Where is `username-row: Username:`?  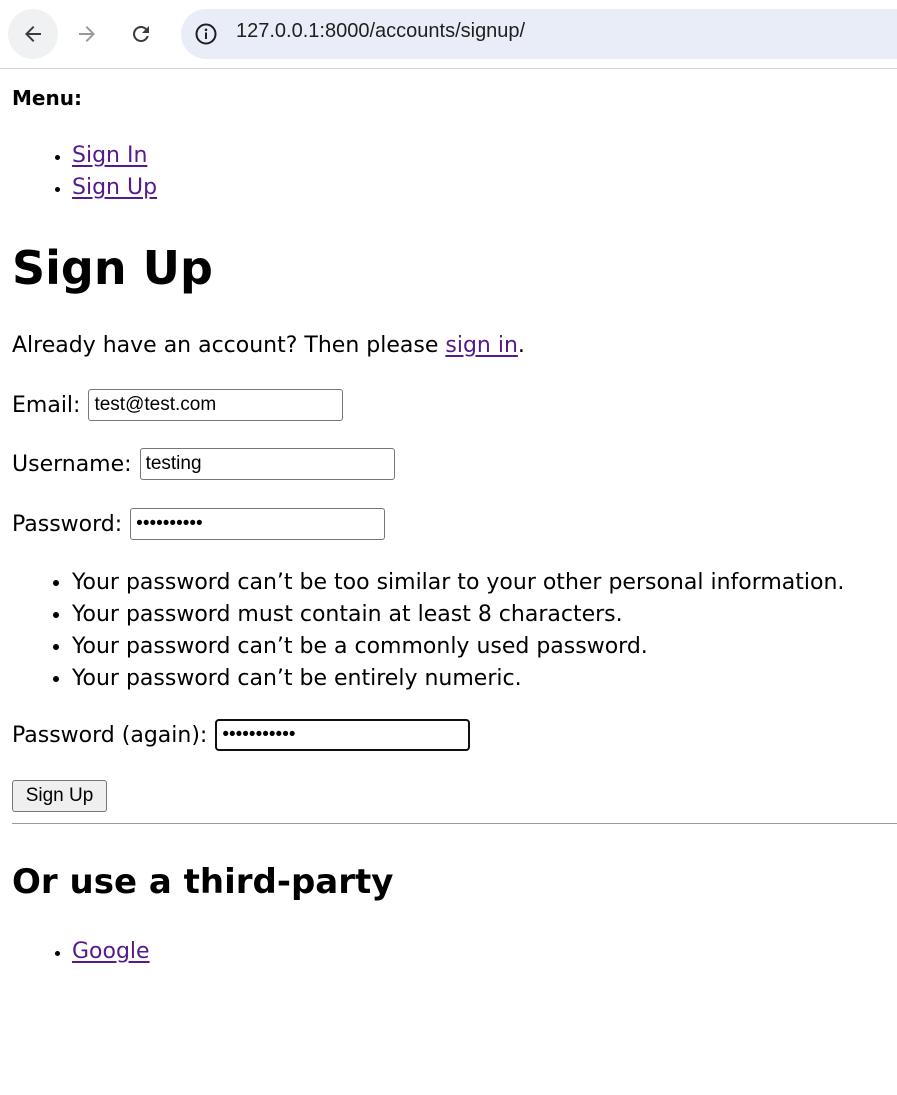 username-row: Username: is located at coordinates (203, 464).